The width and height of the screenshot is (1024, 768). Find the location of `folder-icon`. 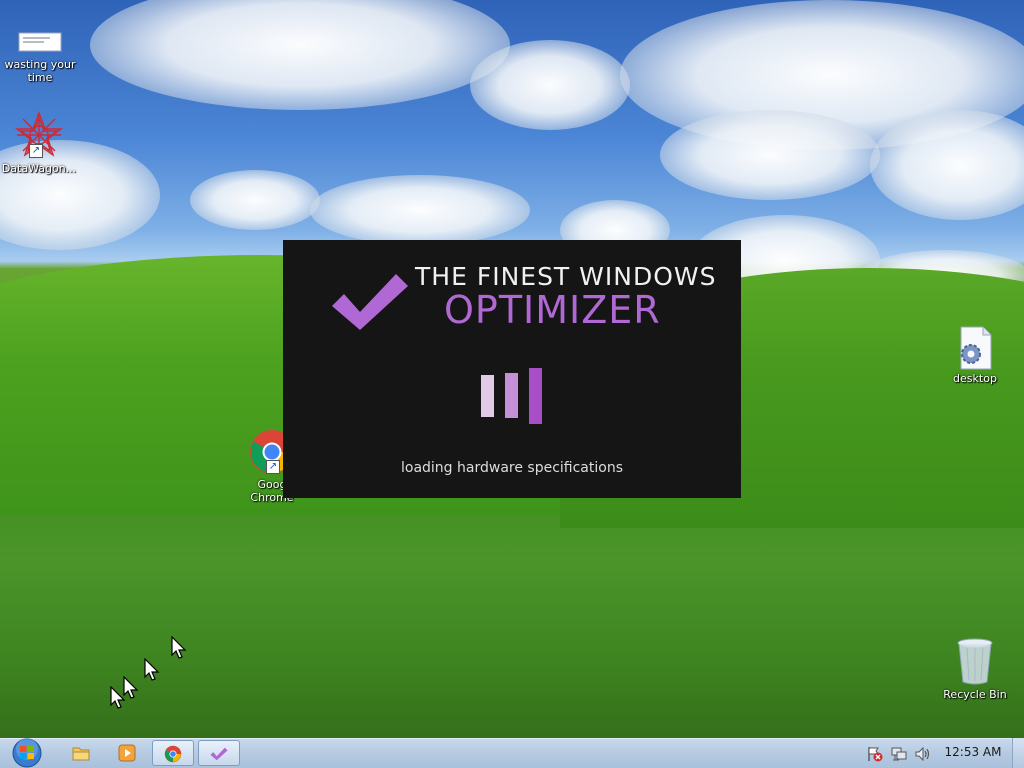

folder-icon is located at coordinates (81, 754).